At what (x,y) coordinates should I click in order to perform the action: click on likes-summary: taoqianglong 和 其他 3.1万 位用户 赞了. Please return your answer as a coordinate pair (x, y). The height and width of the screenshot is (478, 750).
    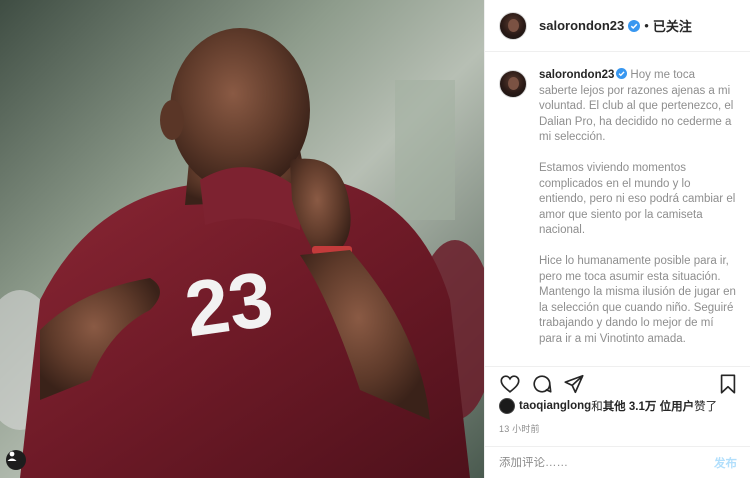
    Looking at the image, I should click on (608, 406).